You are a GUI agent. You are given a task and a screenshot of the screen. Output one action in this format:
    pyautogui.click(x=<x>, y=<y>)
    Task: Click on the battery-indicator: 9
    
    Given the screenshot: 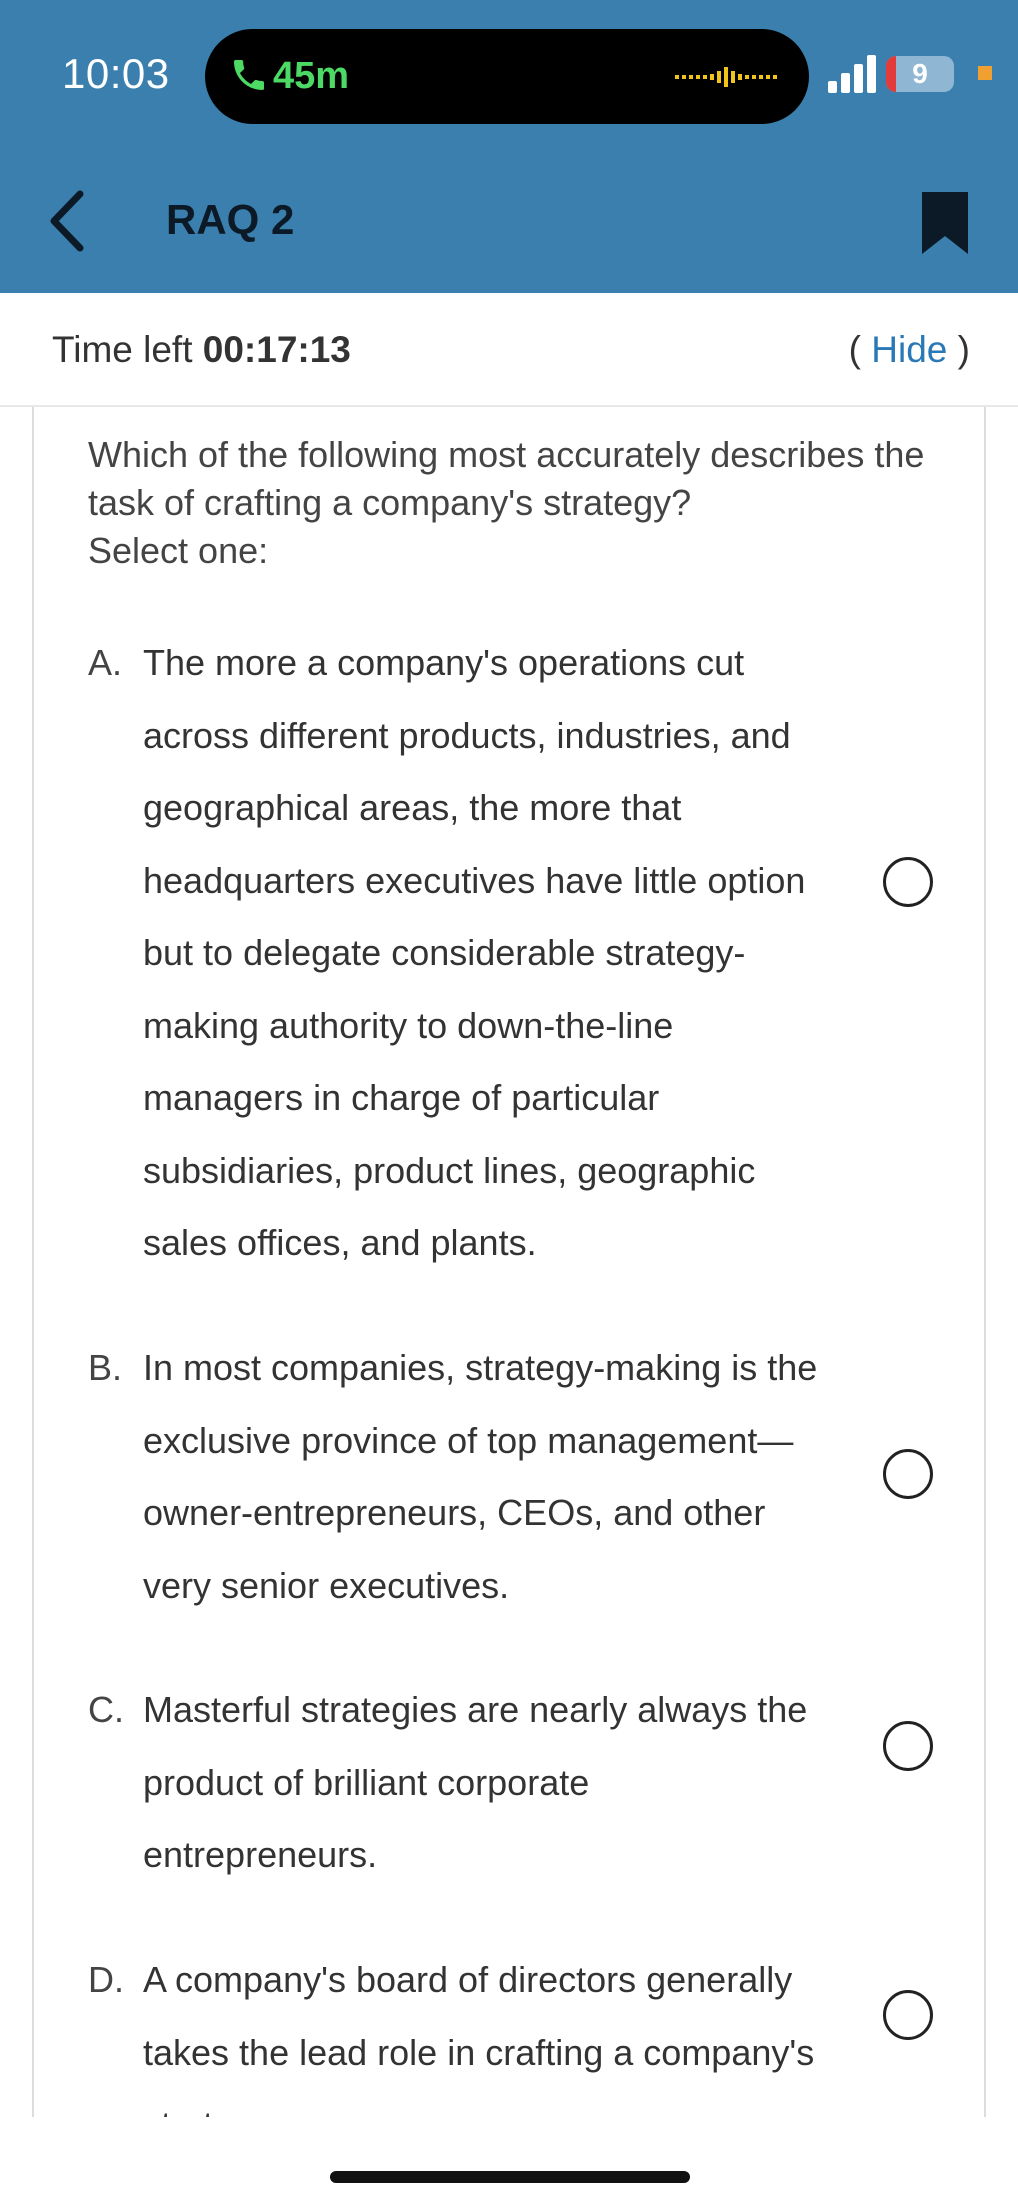 What is the action you would take?
    pyautogui.click(x=920, y=74)
    